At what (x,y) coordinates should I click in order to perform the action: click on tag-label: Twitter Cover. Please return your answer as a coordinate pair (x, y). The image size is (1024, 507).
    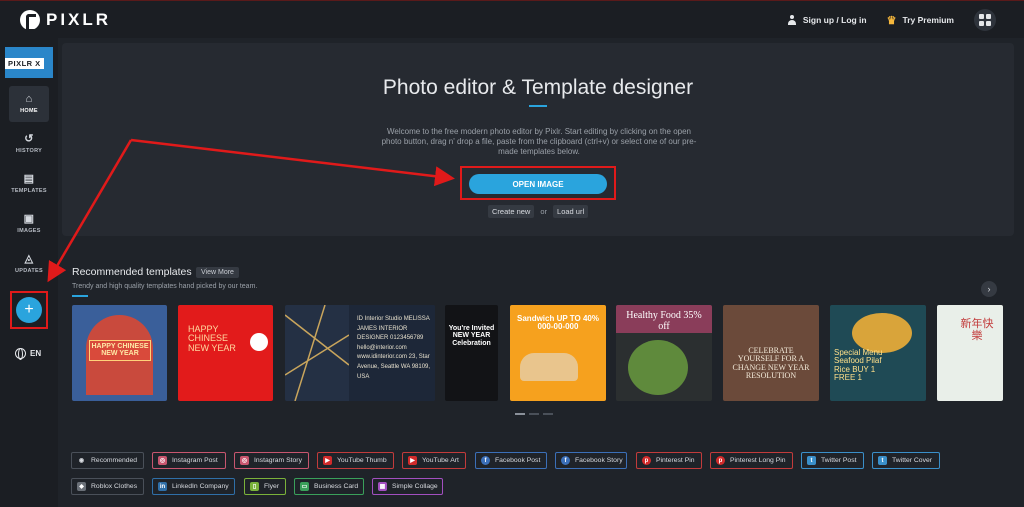
    Looking at the image, I should click on (912, 460).